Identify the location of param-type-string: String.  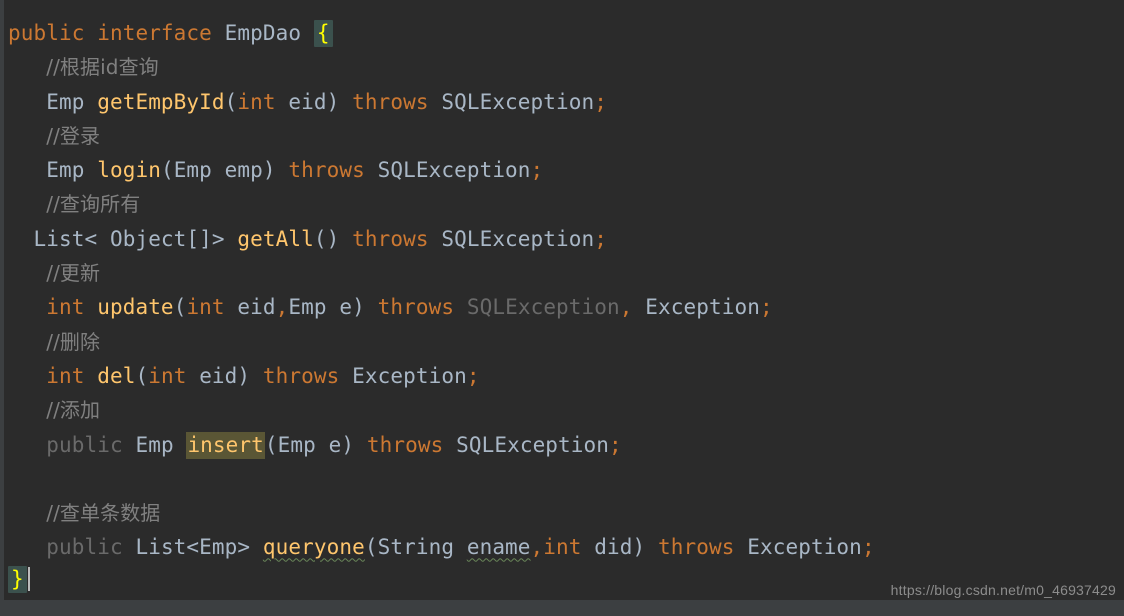
(416, 547).